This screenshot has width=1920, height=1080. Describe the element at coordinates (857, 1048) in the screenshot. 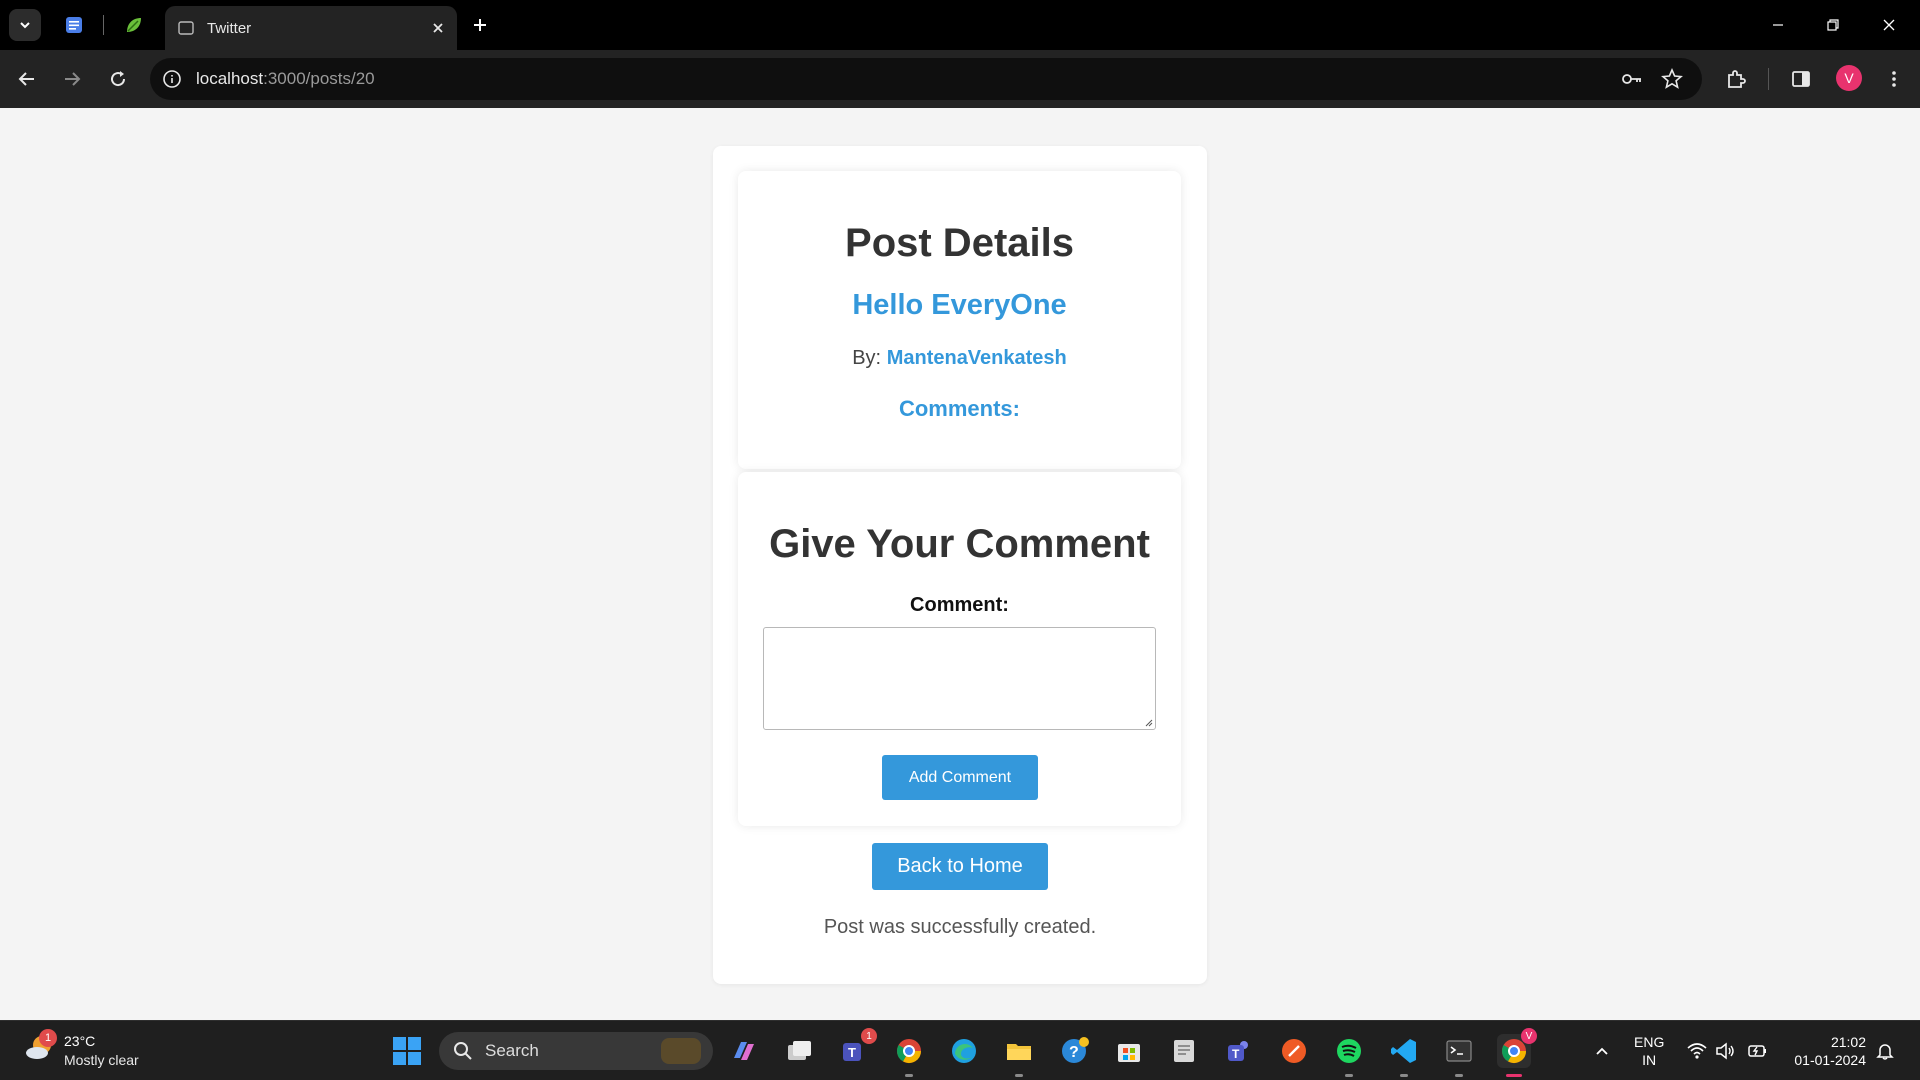

I see `taskbar-app-teams: T 1` at that location.